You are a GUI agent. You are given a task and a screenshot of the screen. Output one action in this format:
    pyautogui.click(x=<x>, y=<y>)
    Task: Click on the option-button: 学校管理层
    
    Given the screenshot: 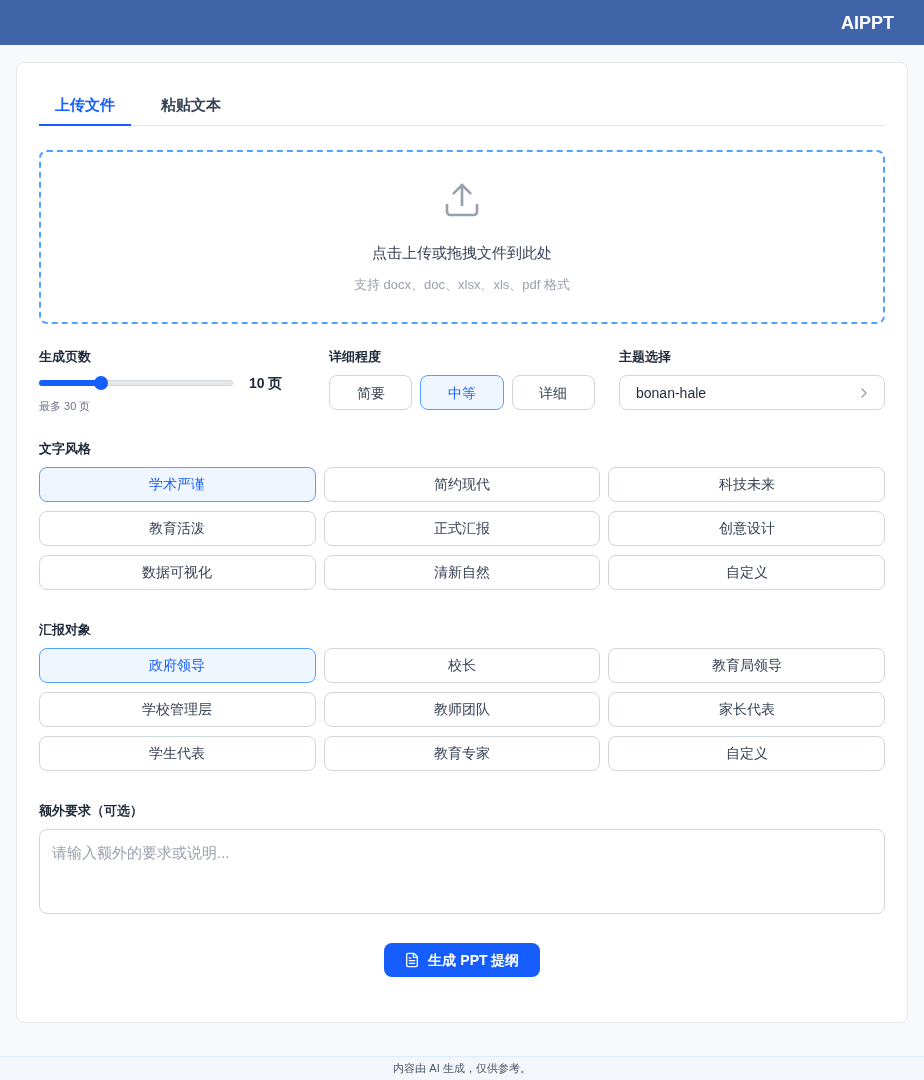 What is the action you would take?
    pyautogui.click(x=177, y=709)
    